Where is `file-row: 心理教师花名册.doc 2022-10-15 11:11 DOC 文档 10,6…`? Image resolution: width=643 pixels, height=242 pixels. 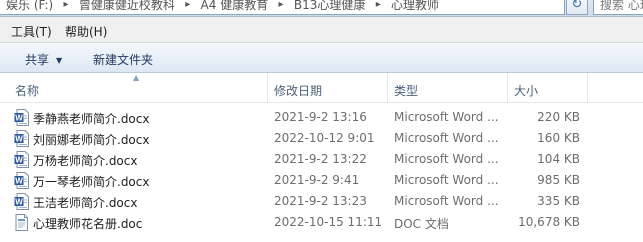 file-row: 心理教师花名册.doc 2022-10-15 11:11 DOC 文档 10,6… is located at coordinates (321, 222).